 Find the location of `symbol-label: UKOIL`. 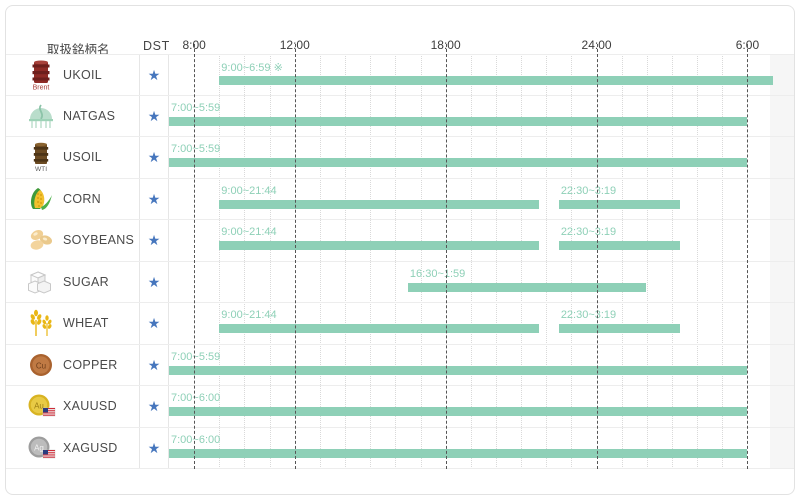

symbol-label: UKOIL is located at coordinates (83, 74).